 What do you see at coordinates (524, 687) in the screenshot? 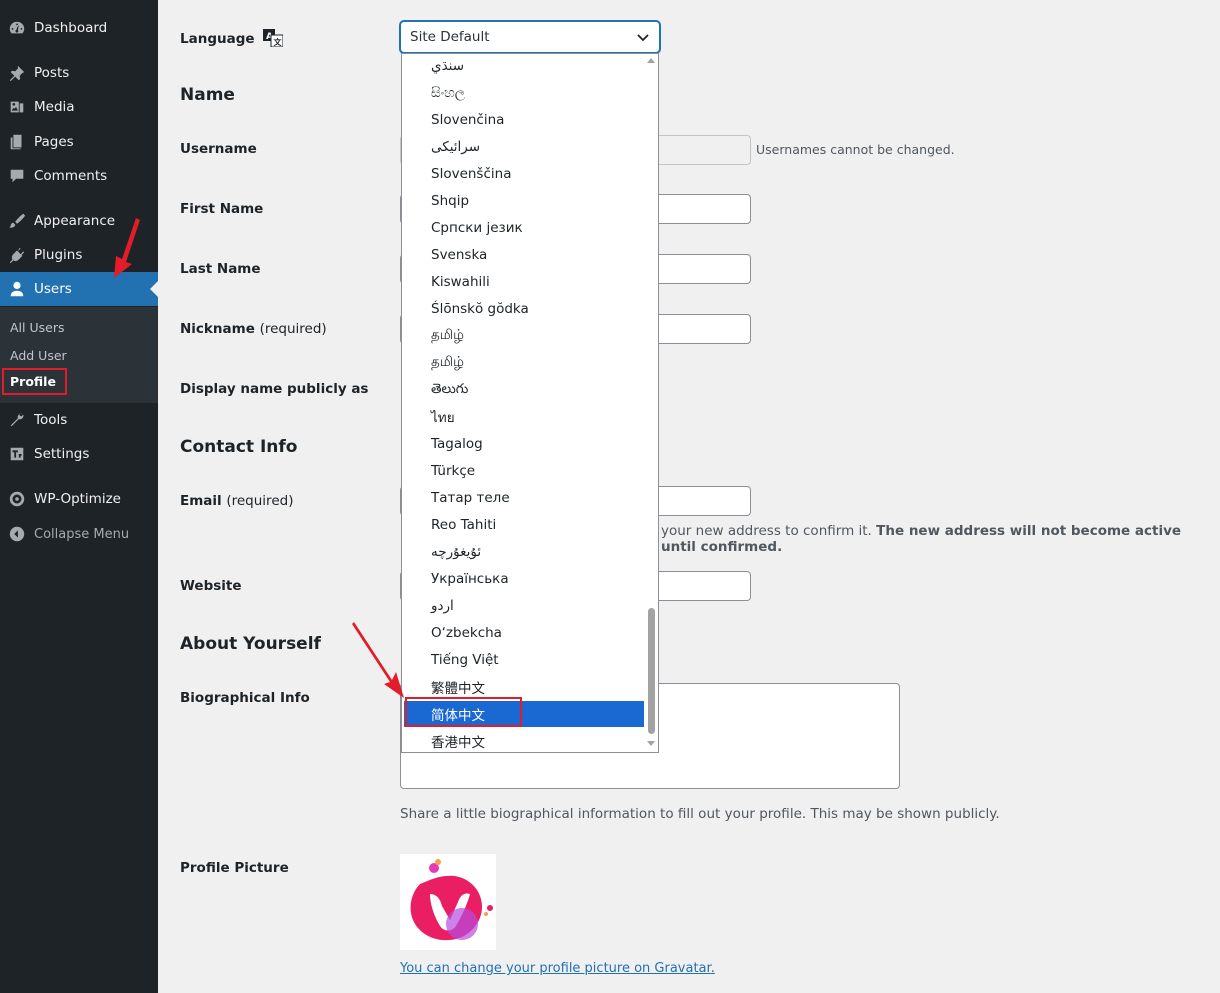
I see `language-option: 繁體中文` at bounding box center [524, 687].